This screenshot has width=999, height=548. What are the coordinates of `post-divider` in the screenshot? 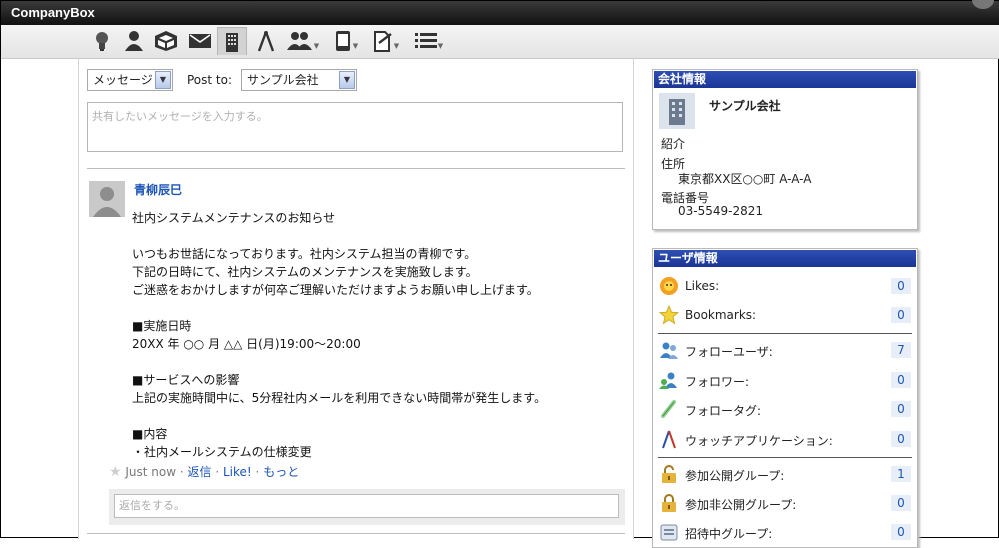 It's located at (356, 533).